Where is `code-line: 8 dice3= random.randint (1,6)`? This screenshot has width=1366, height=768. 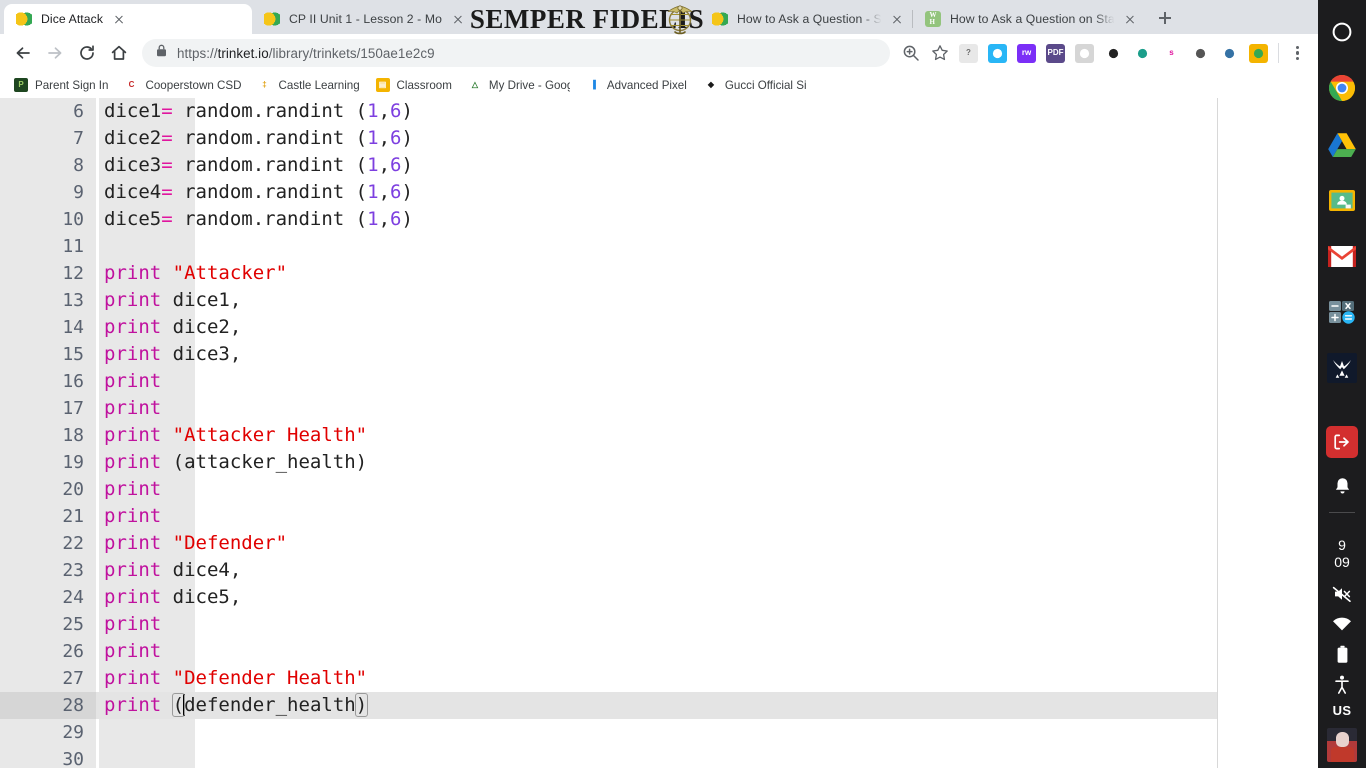 code-line: 8 dice3= random.randint (1,6) is located at coordinates (608, 165).